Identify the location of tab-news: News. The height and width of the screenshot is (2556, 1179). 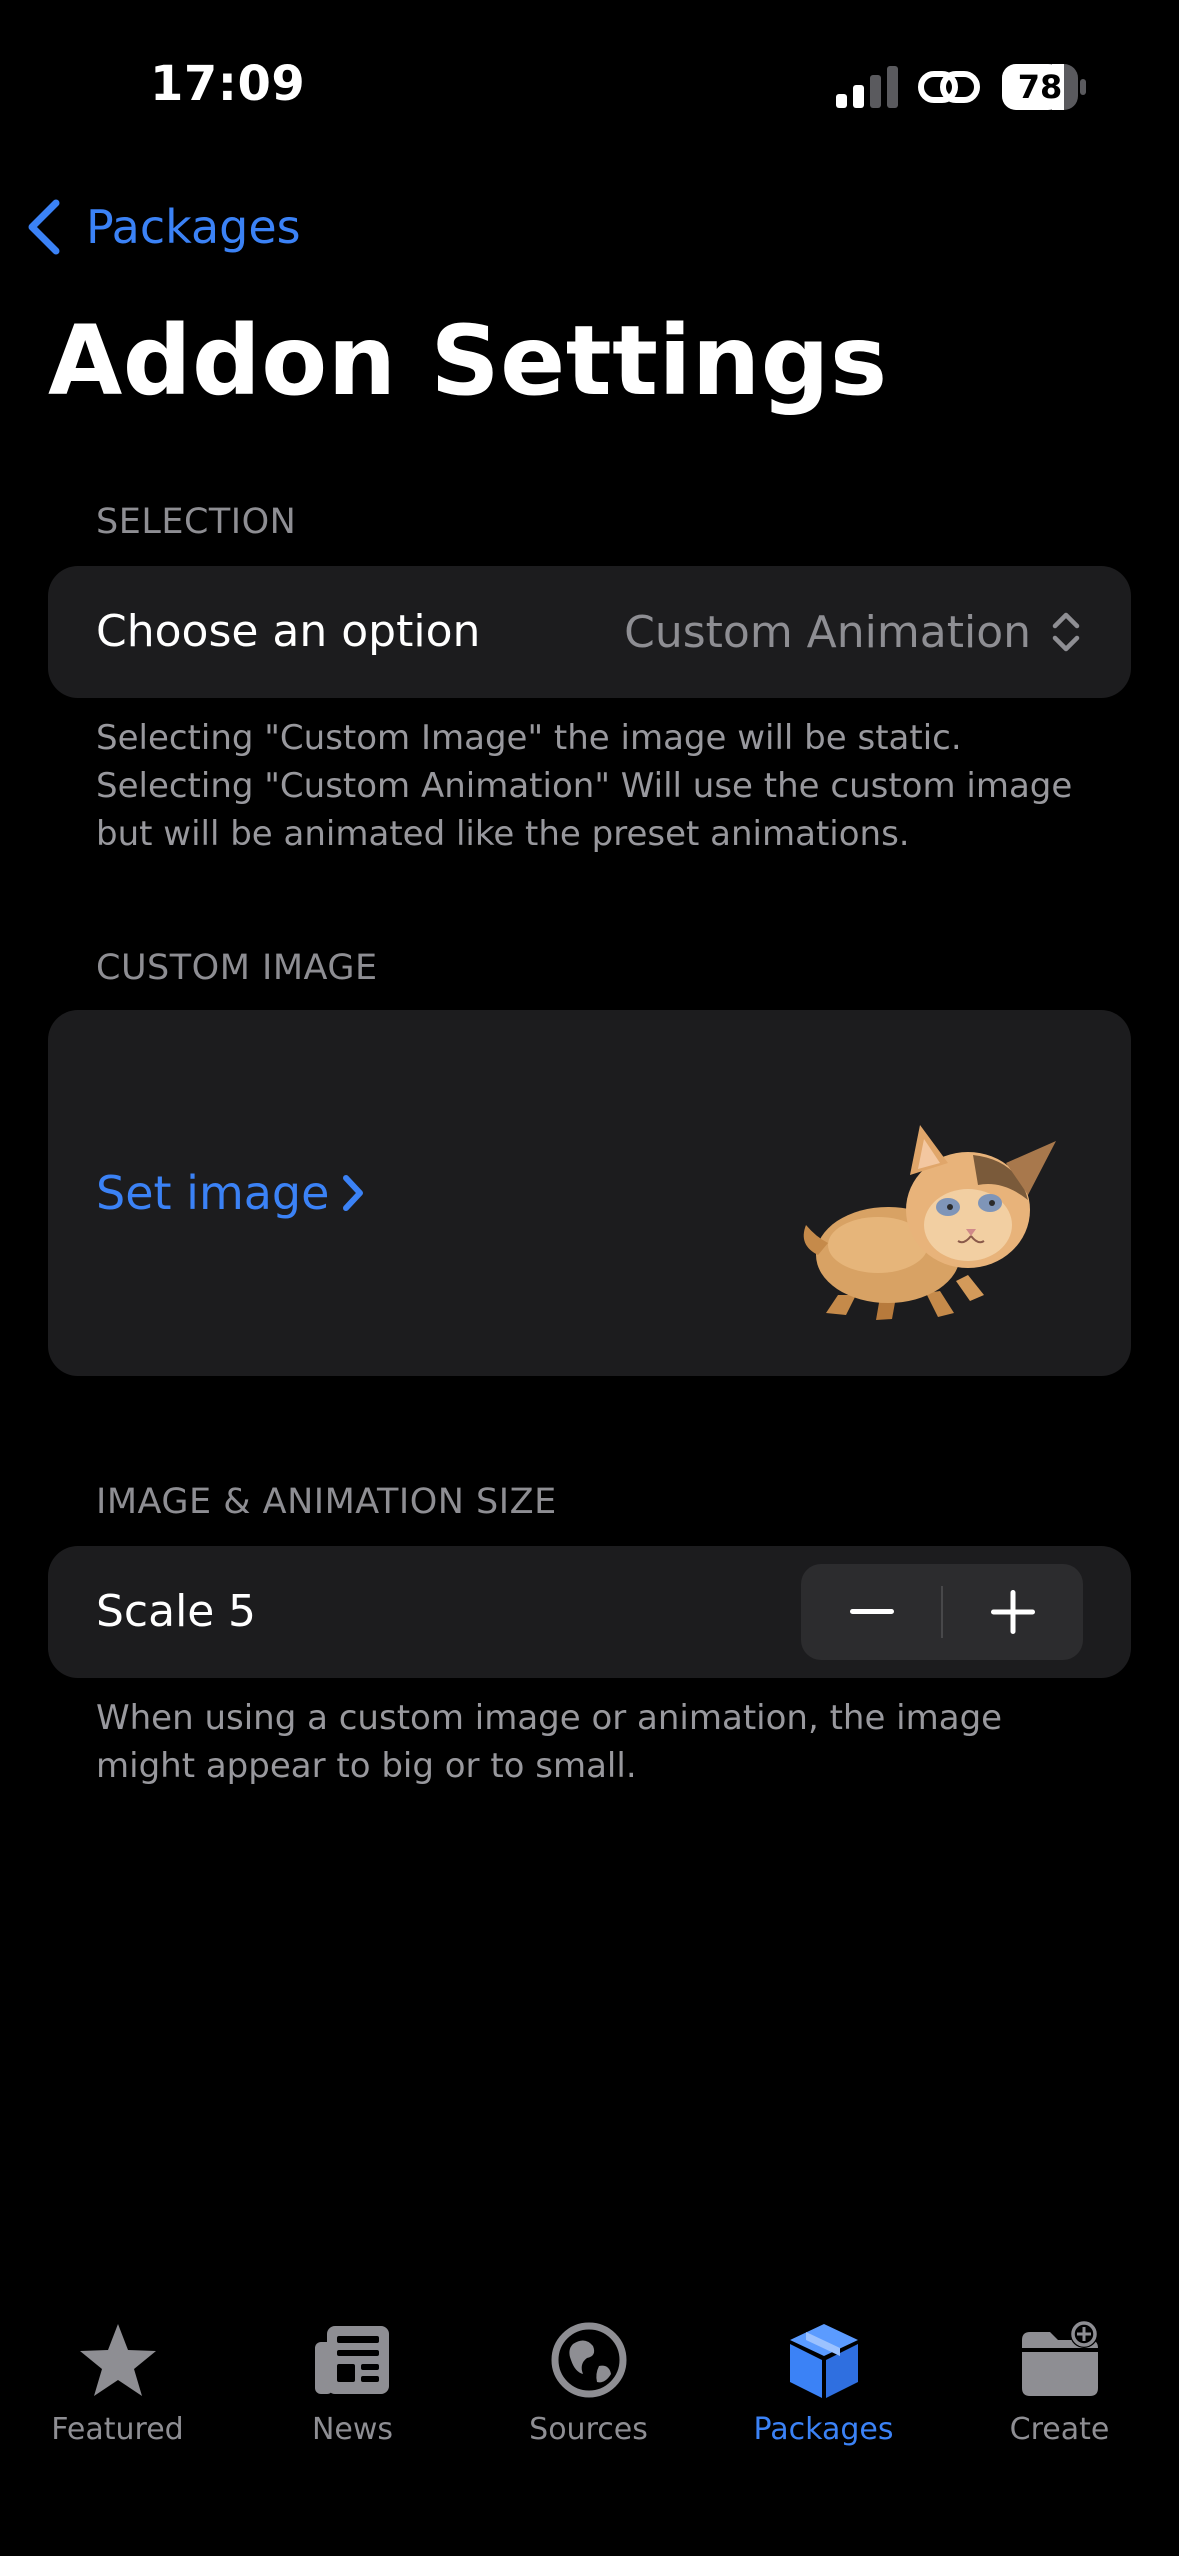
(352, 2390).